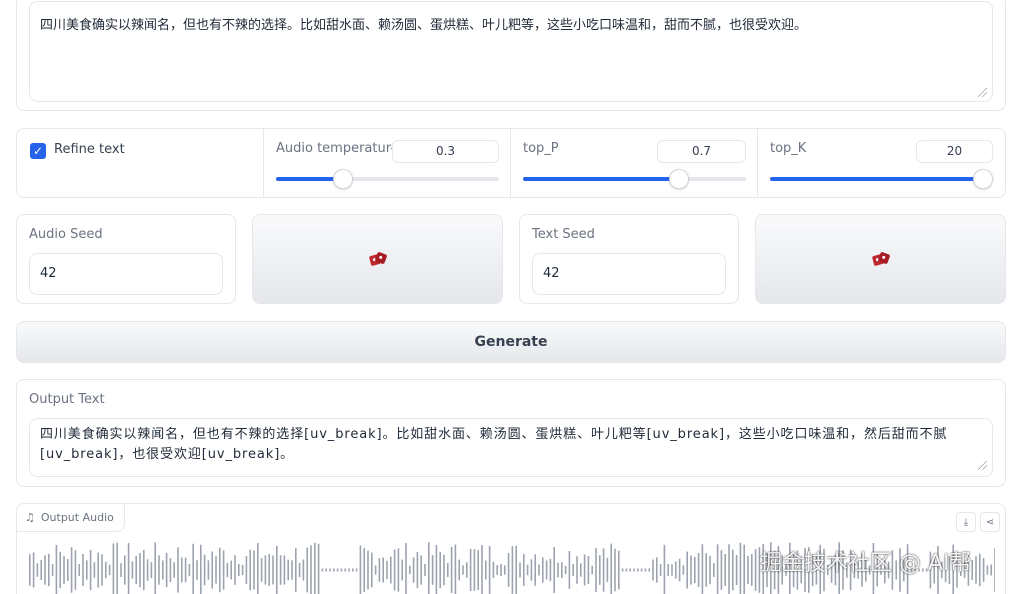  Describe the element at coordinates (990, 522) in the screenshot. I see `share-icon: ⋖` at that location.